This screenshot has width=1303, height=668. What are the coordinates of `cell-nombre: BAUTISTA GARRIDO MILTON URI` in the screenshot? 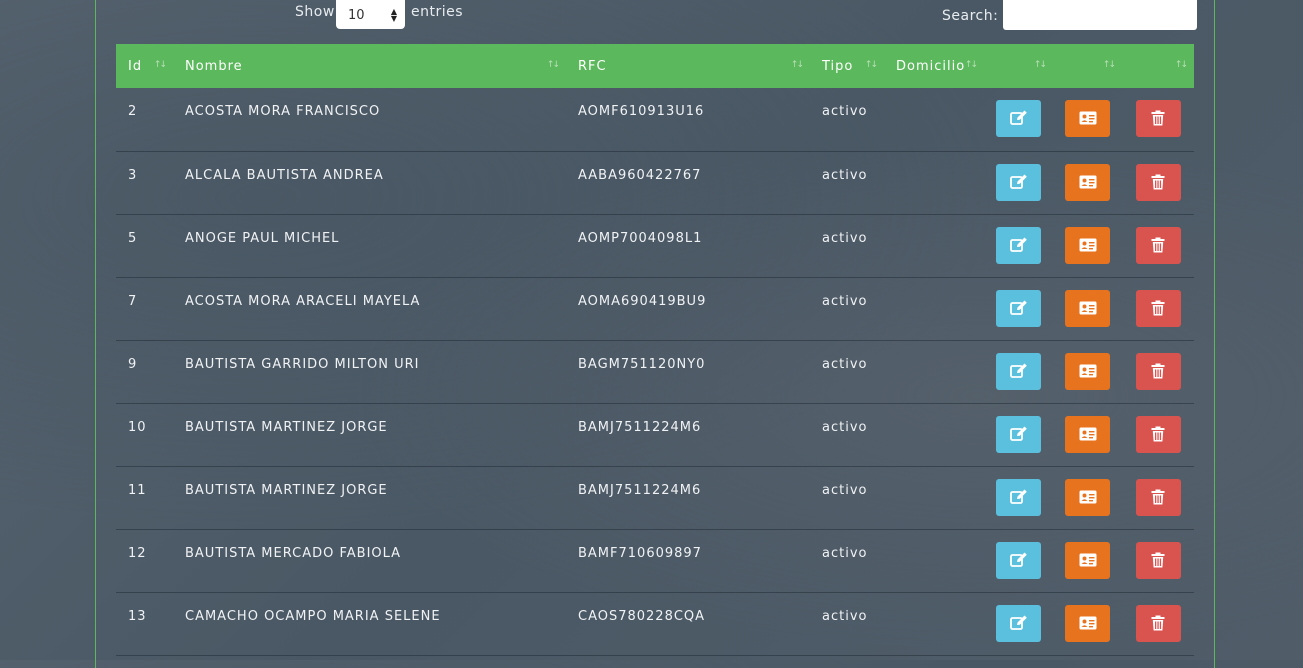 It's located at (302, 364).